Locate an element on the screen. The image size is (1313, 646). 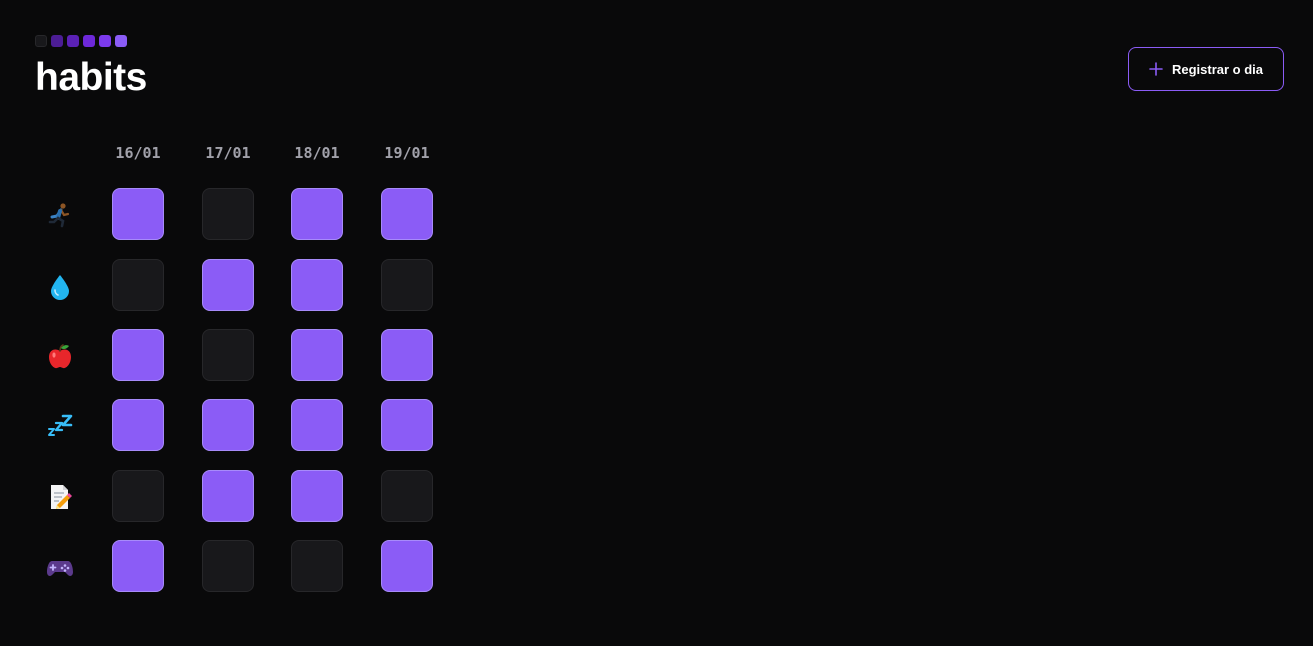
water-drop-icon is located at coordinates (60, 286).